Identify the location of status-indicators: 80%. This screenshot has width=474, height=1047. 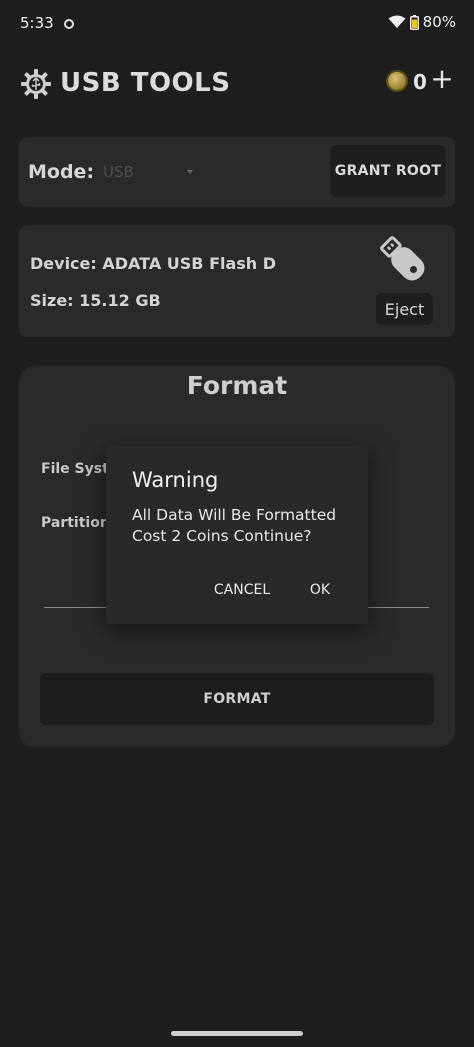
(422, 22).